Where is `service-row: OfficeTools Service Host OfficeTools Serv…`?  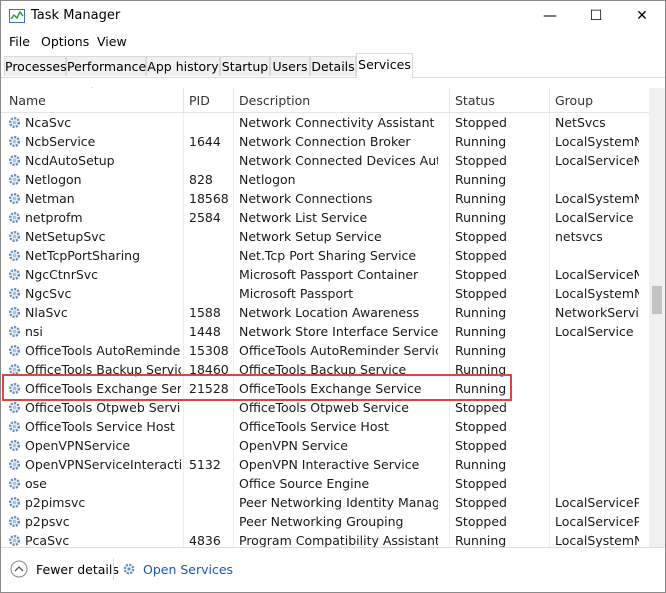
service-row: OfficeTools Service Host OfficeTools Serv… is located at coordinates (325, 426).